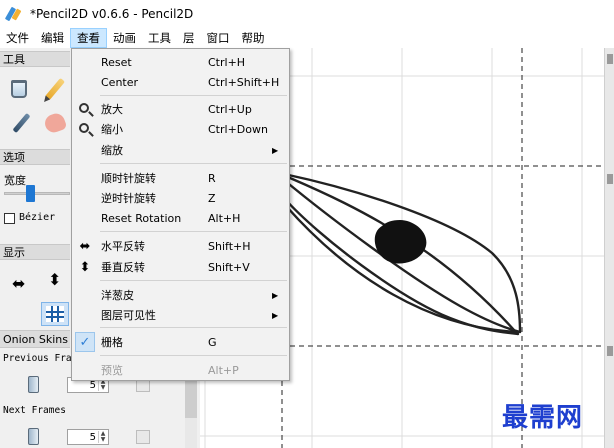  Describe the element at coordinates (124, 38) in the screenshot. I see `menu-animation: 动画` at that location.